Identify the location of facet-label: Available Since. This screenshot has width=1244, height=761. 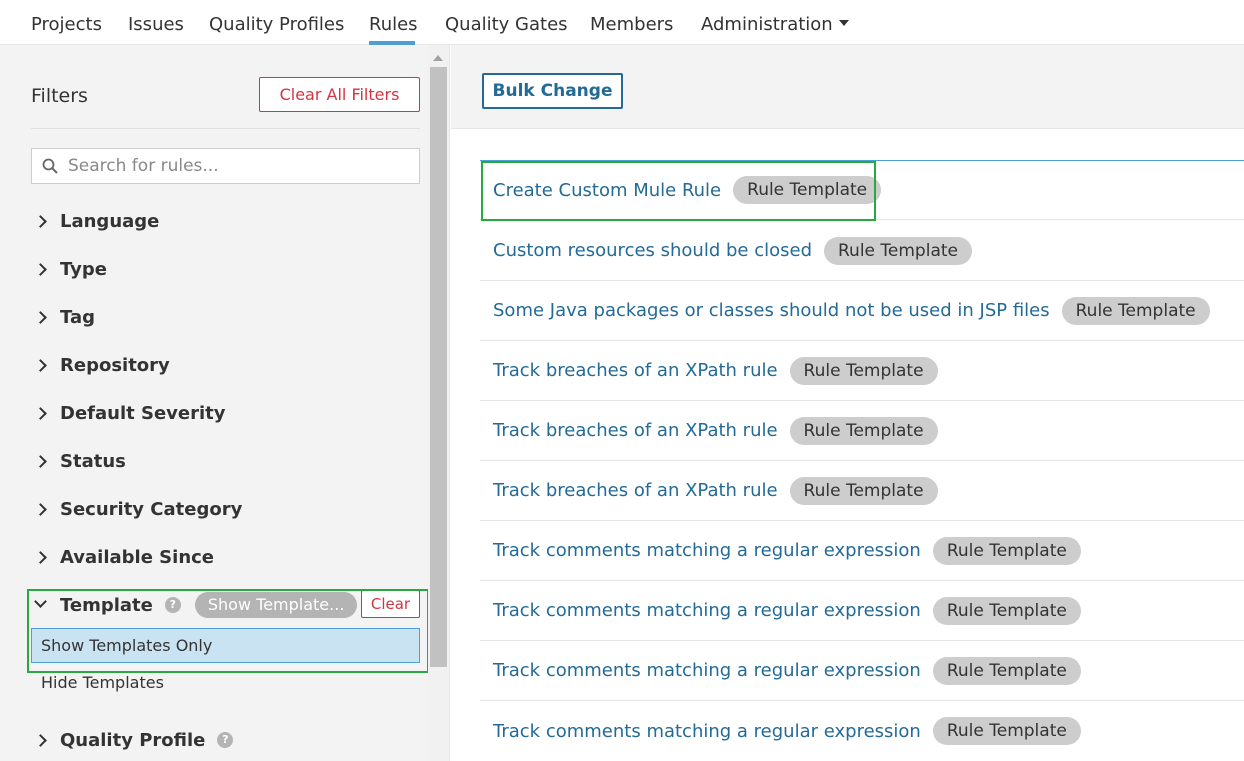
(137, 557).